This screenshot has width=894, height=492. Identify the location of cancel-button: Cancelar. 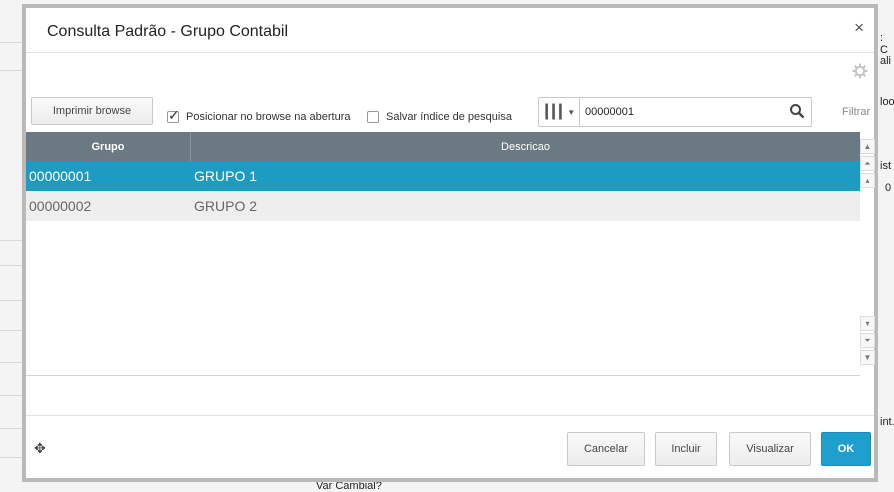
(606, 449).